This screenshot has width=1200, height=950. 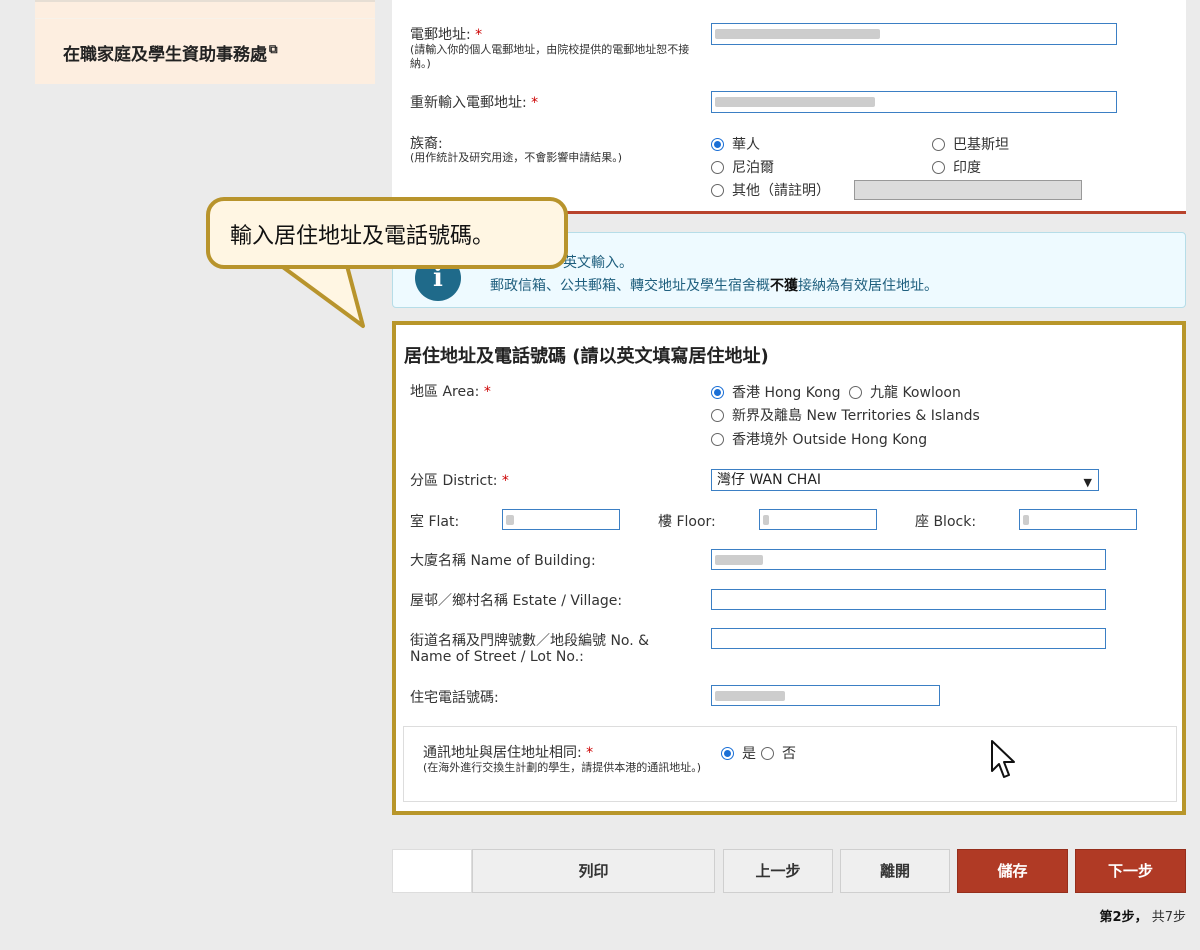 What do you see at coordinates (593, 871) in the screenshot?
I see `print-button: 列印` at bounding box center [593, 871].